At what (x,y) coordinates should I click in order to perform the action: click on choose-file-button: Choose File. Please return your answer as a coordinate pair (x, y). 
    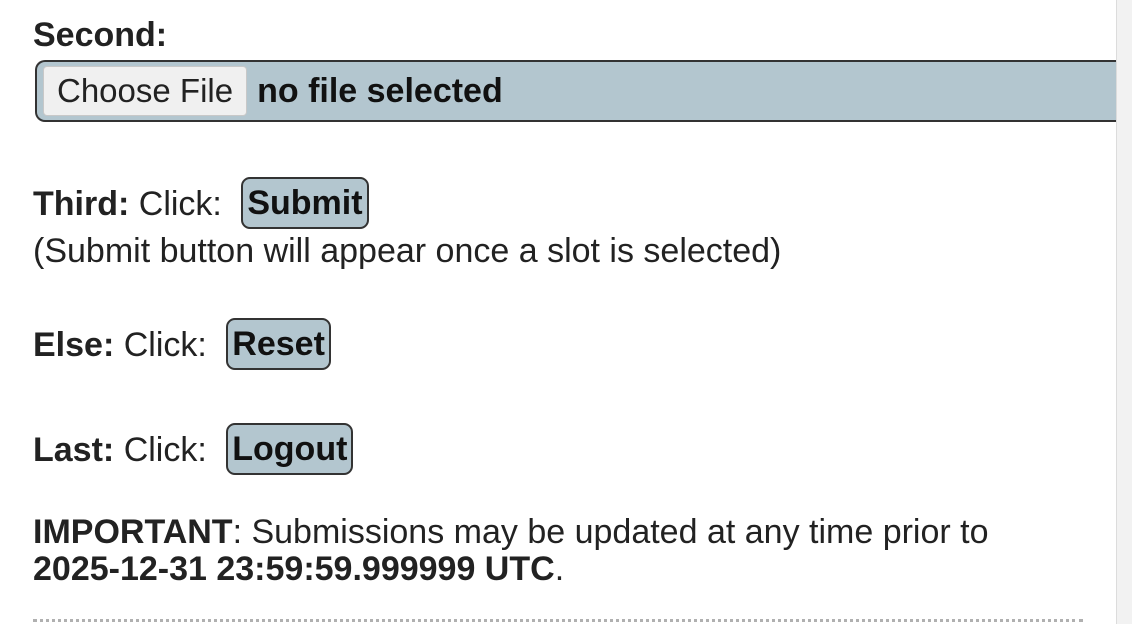
    Looking at the image, I should click on (145, 91).